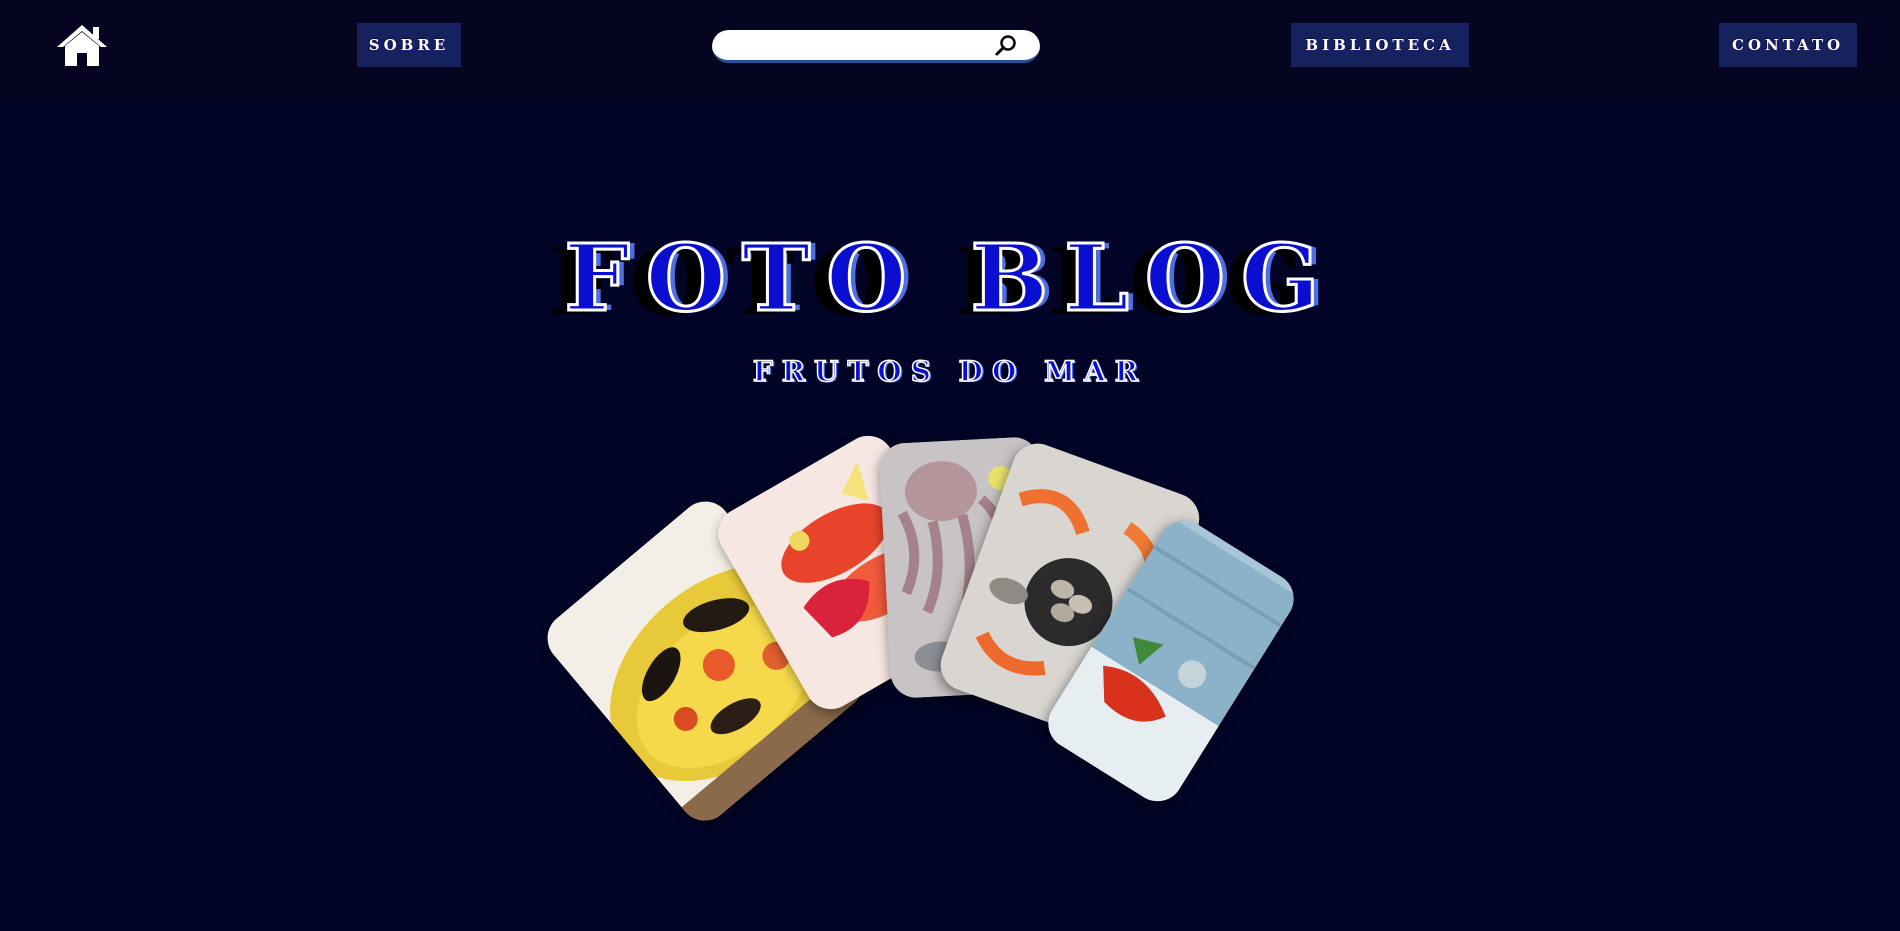  Describe the element at coordinates (950, 371) in the screenshot. I see `page-subtitle: FRUTOS DO MAR` at that location.